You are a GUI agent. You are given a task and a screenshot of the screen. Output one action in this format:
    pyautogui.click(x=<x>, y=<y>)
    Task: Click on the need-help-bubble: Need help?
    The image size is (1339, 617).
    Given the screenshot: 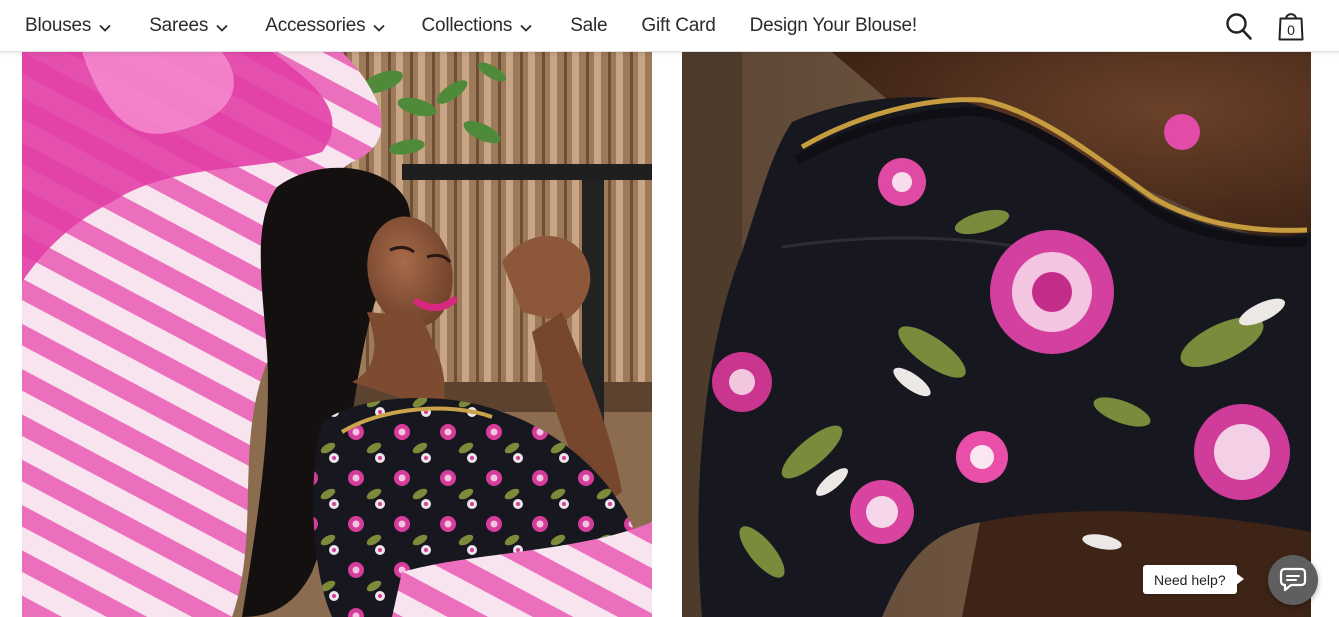 What is the action you would take?
    pyautogui.click(x=1193, y=579)
    